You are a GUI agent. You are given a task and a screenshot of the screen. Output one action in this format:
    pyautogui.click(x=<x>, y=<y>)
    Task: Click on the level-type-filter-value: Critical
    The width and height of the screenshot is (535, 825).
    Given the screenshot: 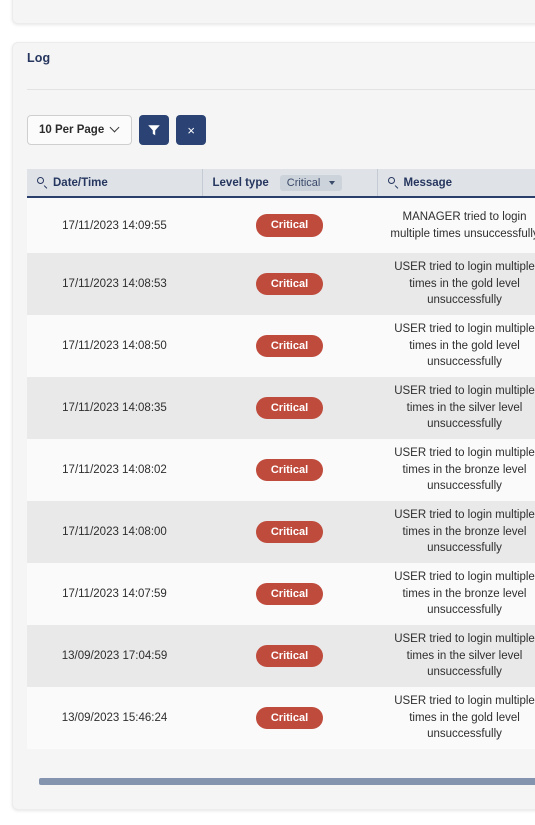 What is the action you would take?
    pyautogui.click(x=303, y=182)
    